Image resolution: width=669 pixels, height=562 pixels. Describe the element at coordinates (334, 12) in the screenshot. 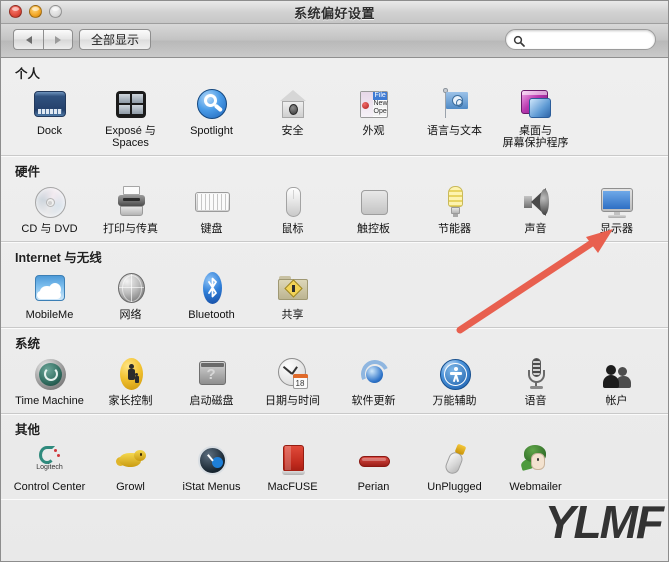

I see `title-bar: 系统偏好设置` at that location.